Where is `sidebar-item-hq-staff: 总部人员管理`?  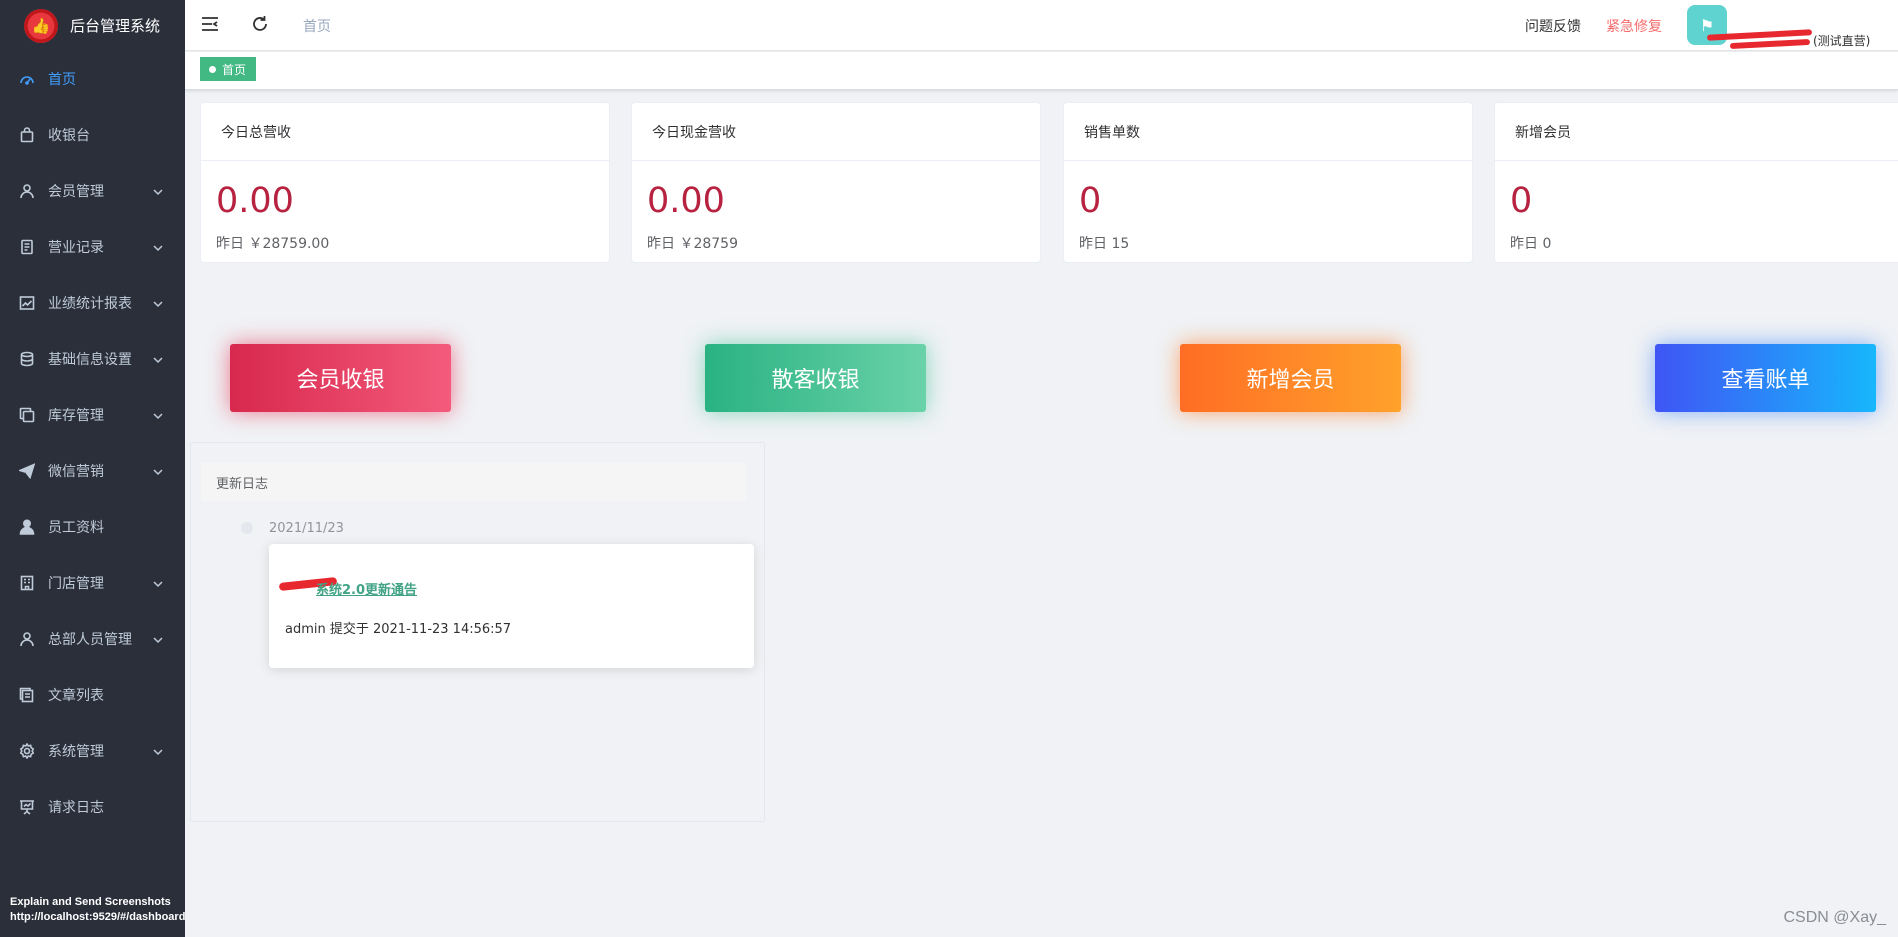 sidebar-item-hq-staff: 总部人员管理 is located at coordinates (92, 639).